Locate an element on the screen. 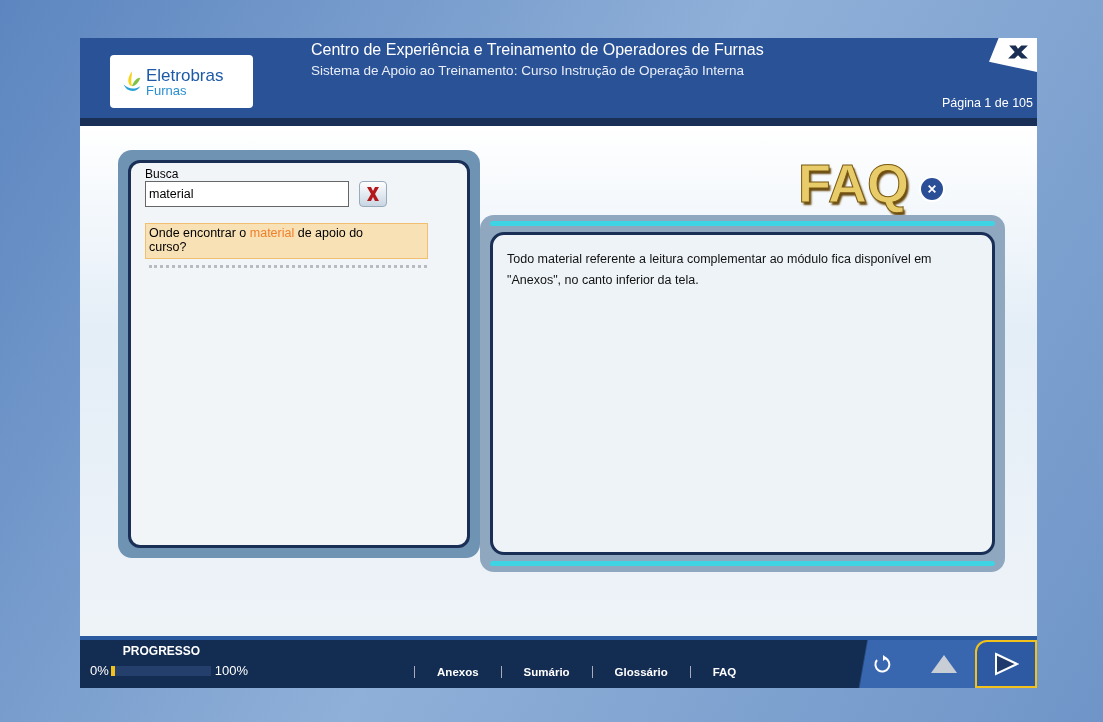 The height and width of the screenshot is (722, 1103). next-button is located at coordinates (1006, 664).